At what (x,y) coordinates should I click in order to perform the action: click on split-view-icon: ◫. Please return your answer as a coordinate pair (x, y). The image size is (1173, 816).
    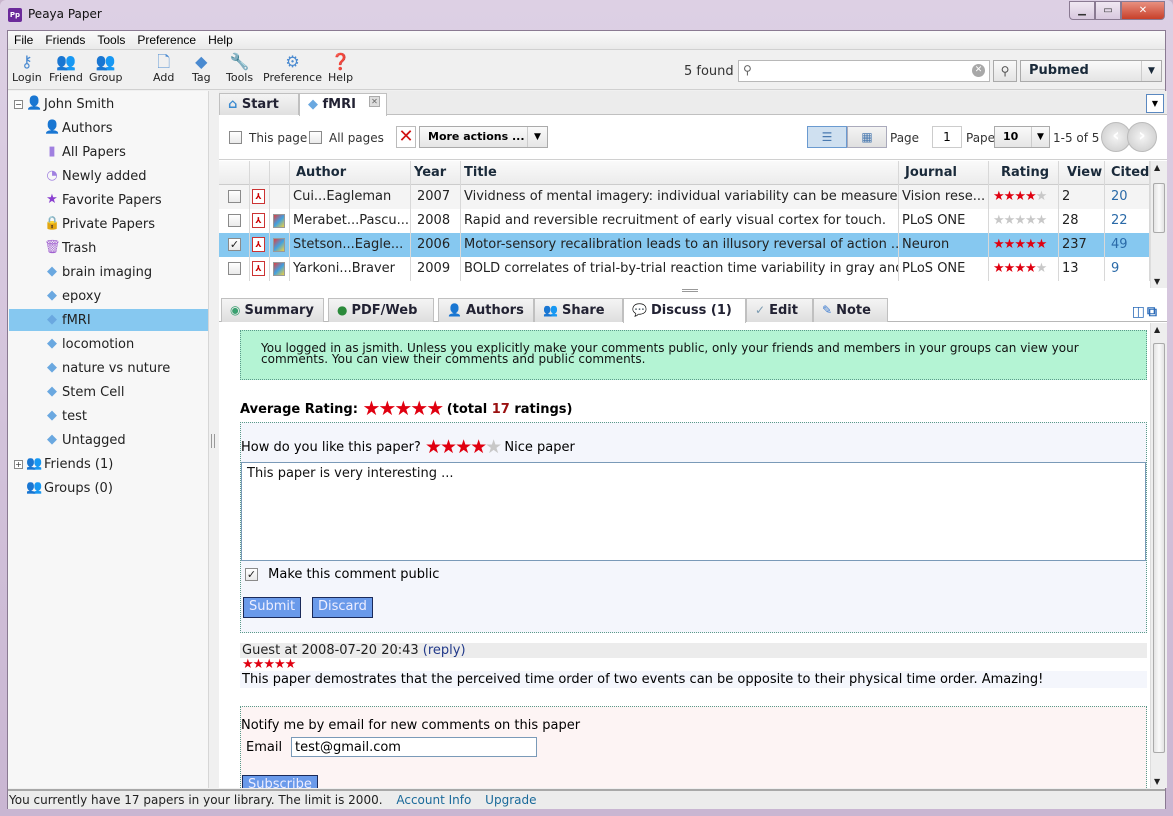
    Looking at the image, I should click on (1139, 312).